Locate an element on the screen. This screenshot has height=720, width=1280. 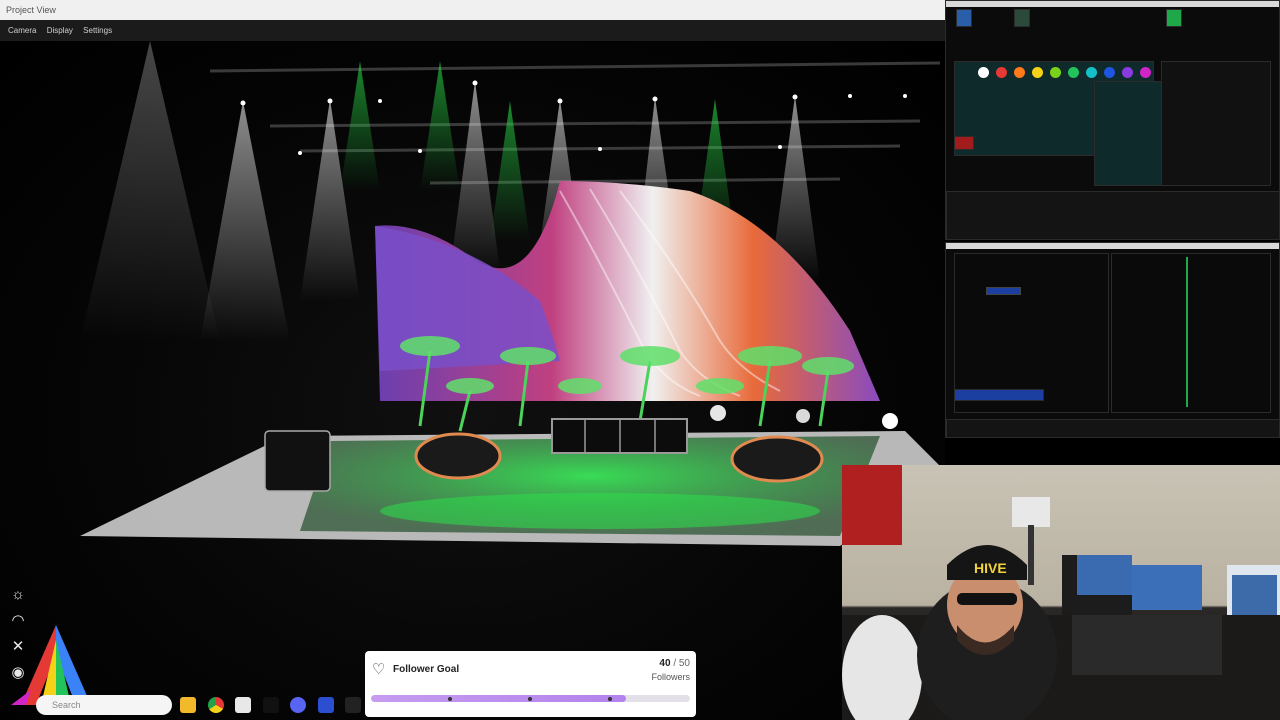
discord-icon is located at coordinates (298, 705).